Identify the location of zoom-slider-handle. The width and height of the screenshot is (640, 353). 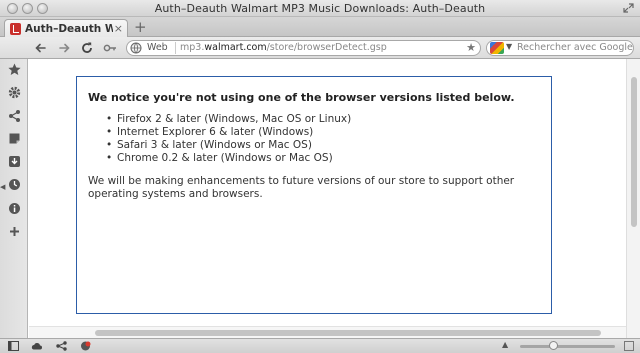
(553, 345).